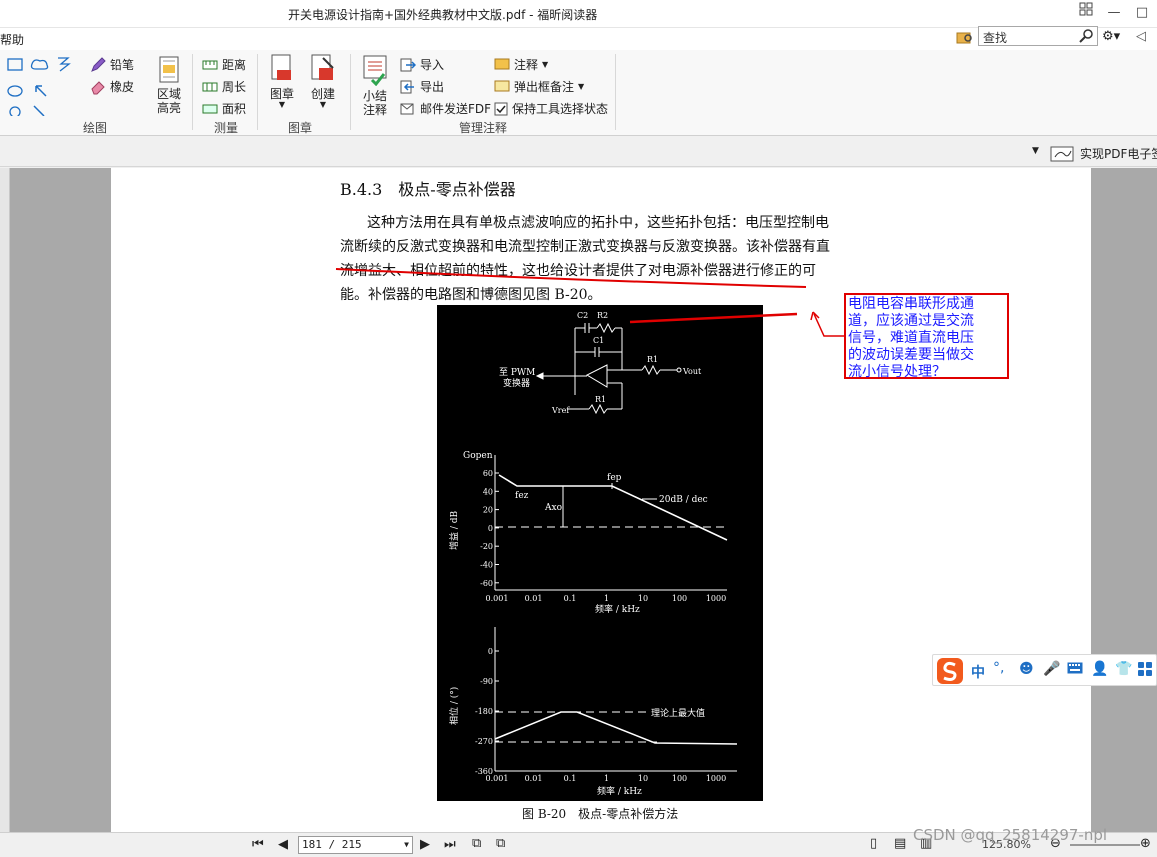 The image size is (1157, 857). What do you see at coordinates (299, 128) in the screenshot?
I see `stamp-group-label: 图章` at bounding box center [299, 128].